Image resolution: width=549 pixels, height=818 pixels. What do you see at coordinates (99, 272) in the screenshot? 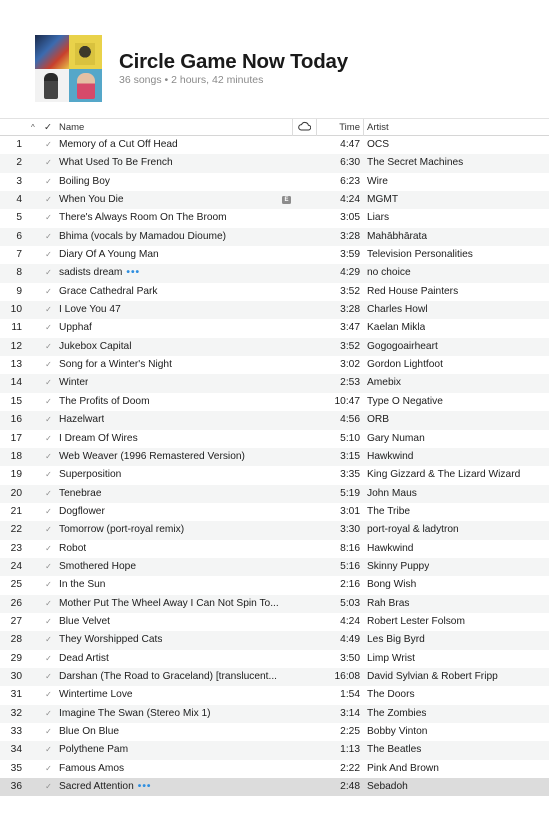
I see `track-name: sadists dream •••` at bounding box center [99, 272].